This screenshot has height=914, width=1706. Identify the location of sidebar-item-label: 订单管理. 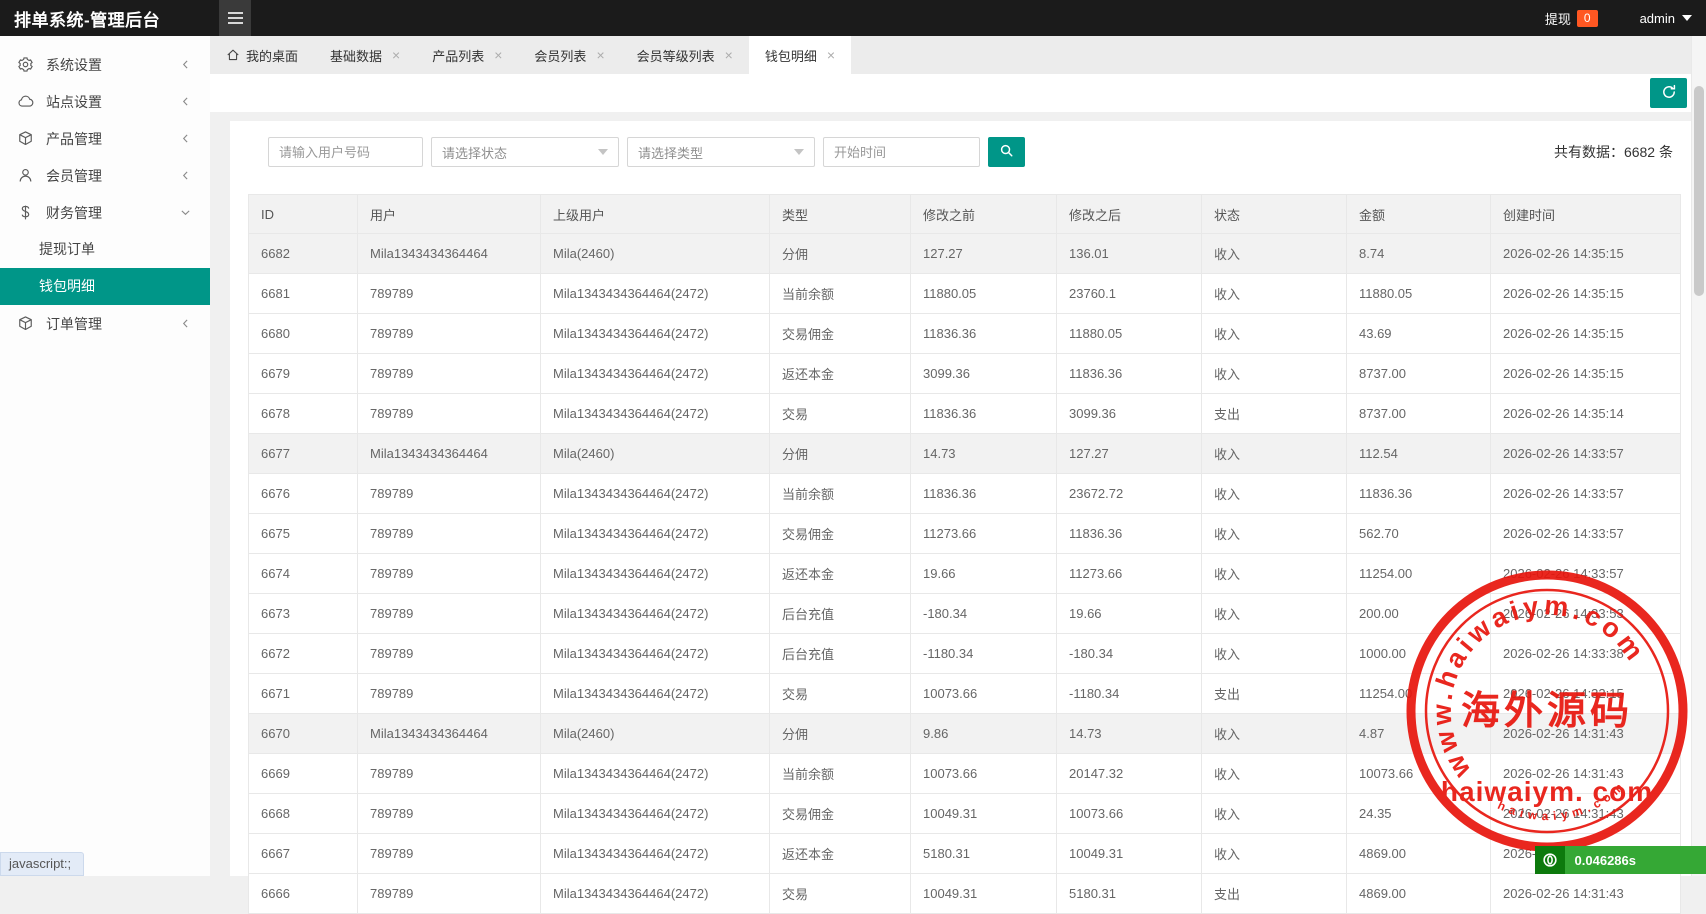
(74, 323).